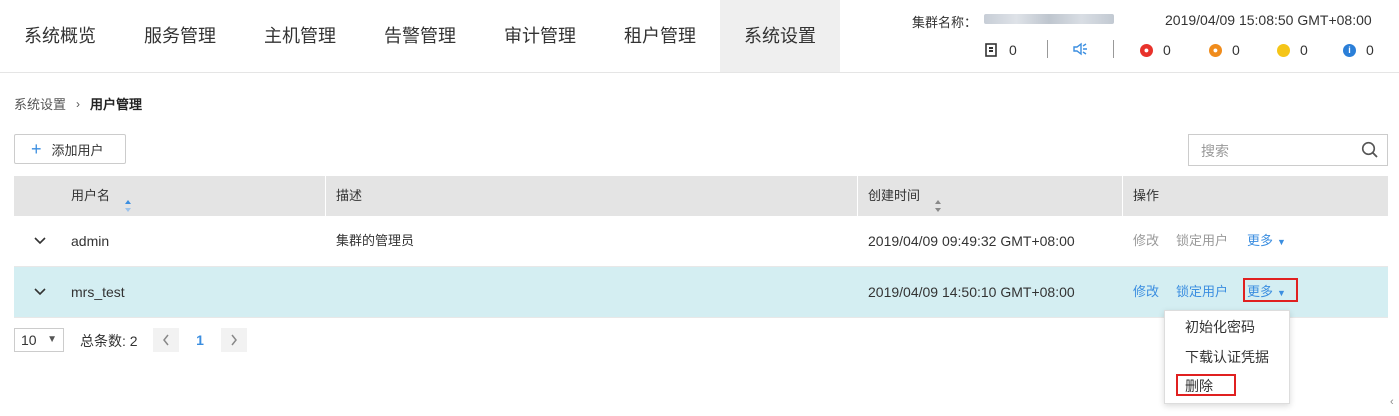 The width and height of the screenshot is (1399, 416). Describe the element at coordinates (701, 196) in the screenshot. I see `table-header: 用户名 描述 创建时间 操作` at that location.